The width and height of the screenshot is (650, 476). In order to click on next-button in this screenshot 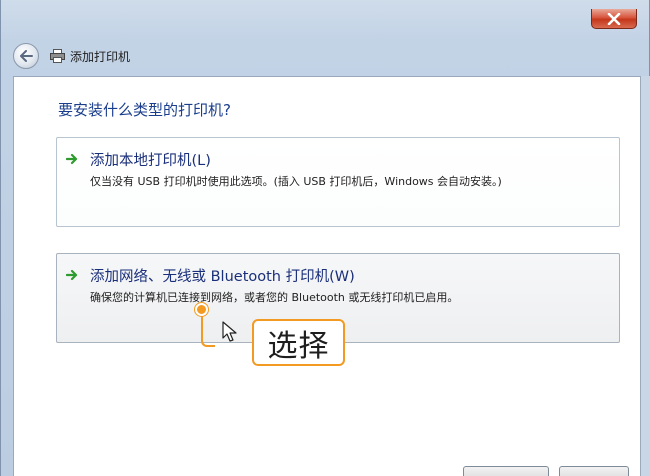, I will do `click(506, 471)`.